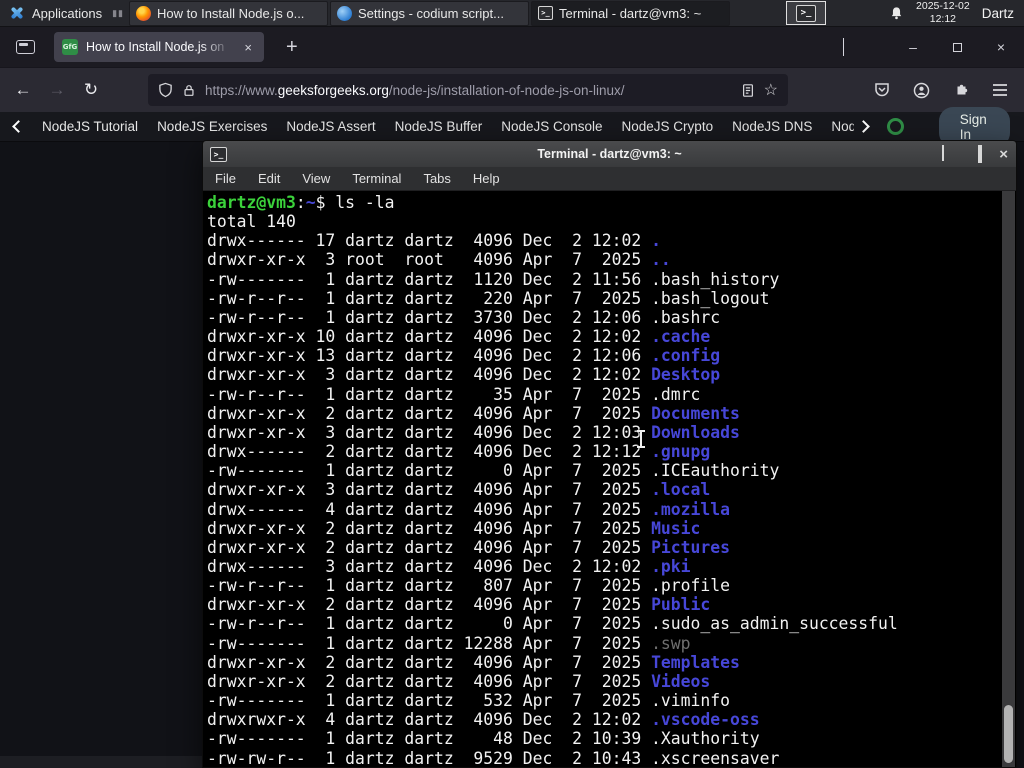 The height and width of the screenshot is (768, 1024). What do you see at coordinates (212, 126) in the screenshot?
I see `nav-item-exercises: NodeJS Exercises` at bounding box center [212, 126].